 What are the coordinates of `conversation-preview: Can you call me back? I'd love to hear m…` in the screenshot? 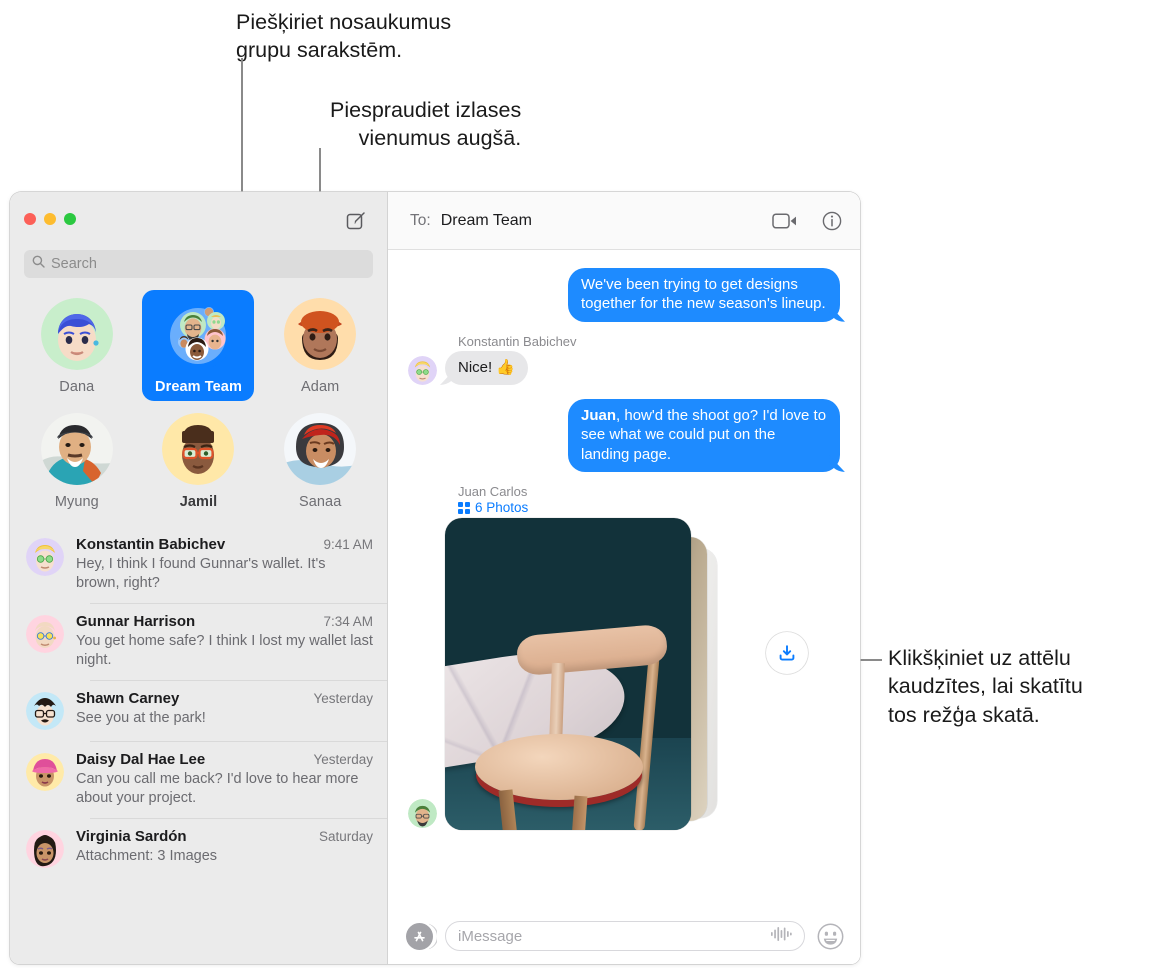 It's located at (217, 788).